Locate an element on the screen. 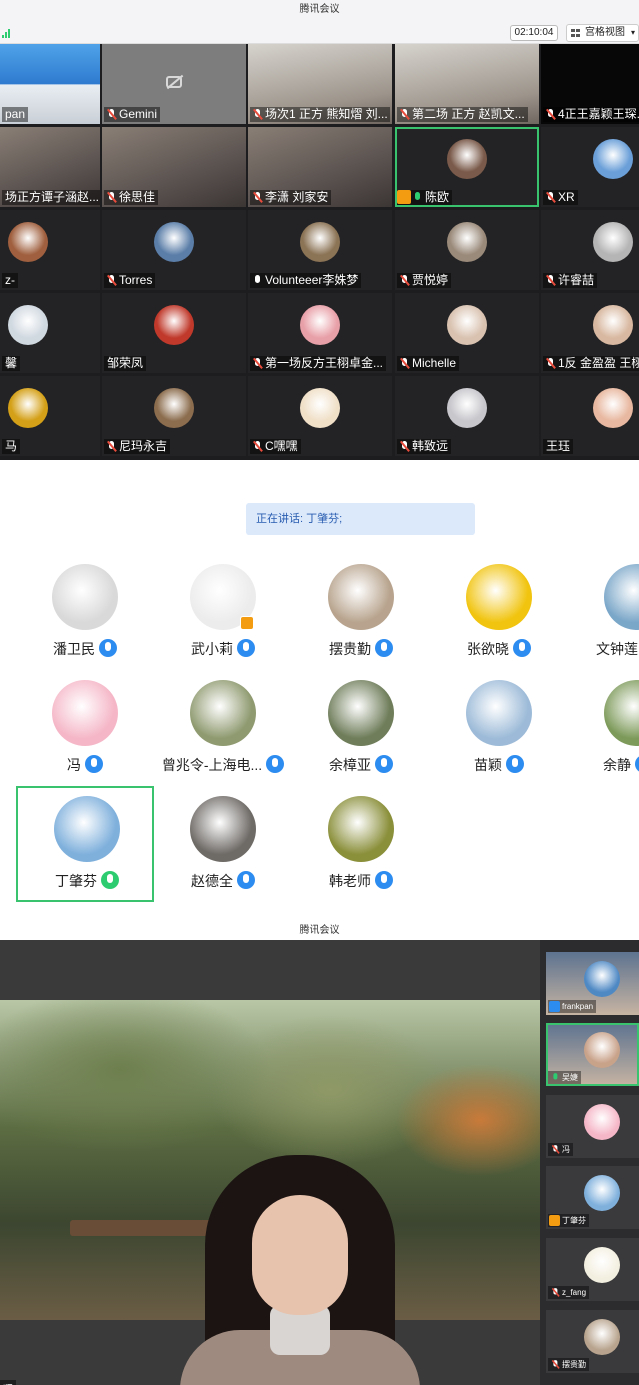  participant-item: 文钟莲 is located at coordinates (603, 619).